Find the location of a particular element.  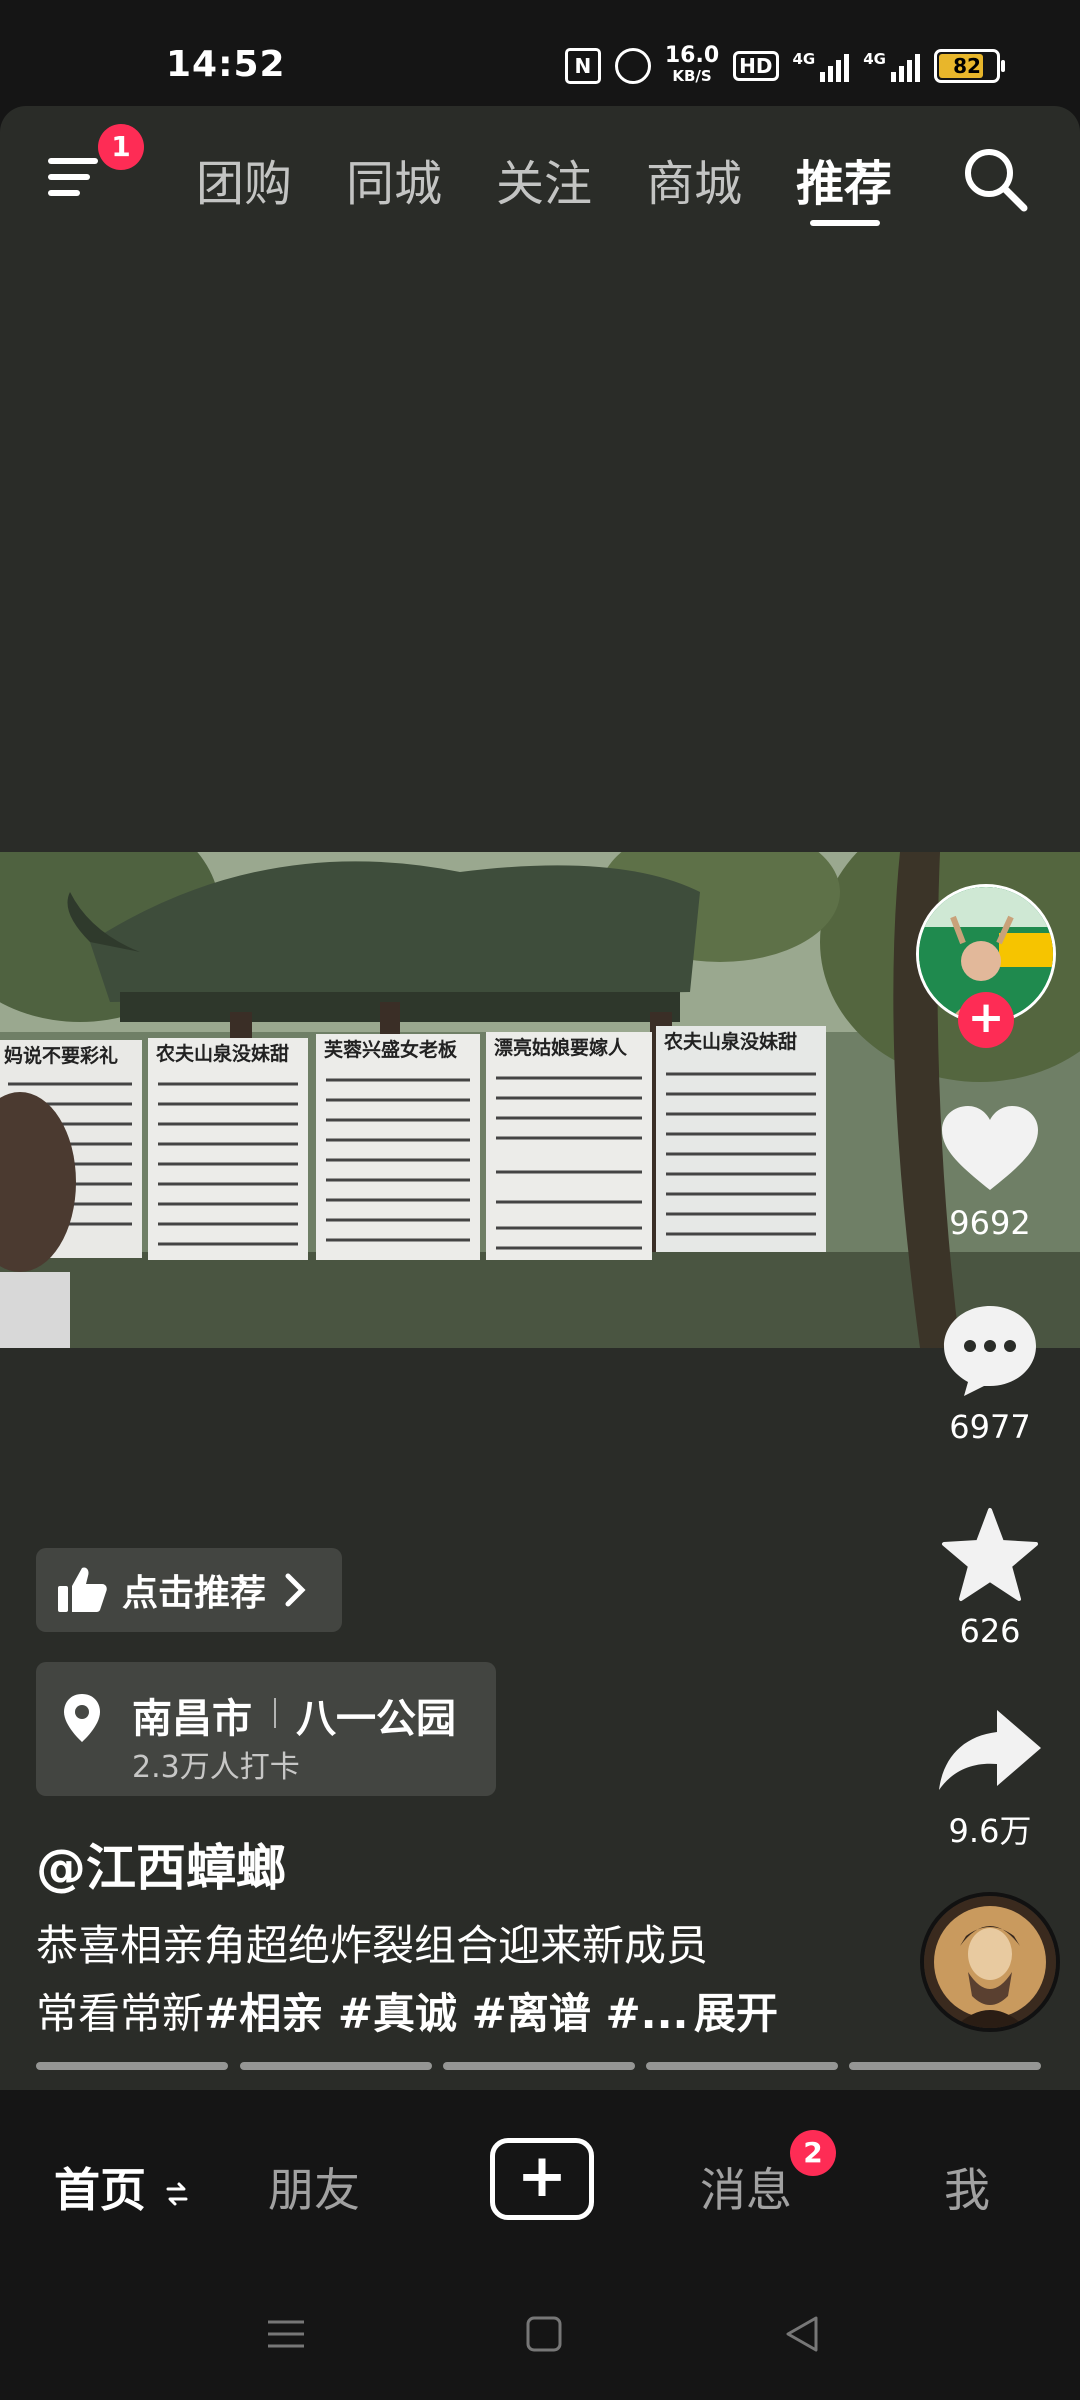

tab-friends: 朋友 is located at coordinates (314, 2187).